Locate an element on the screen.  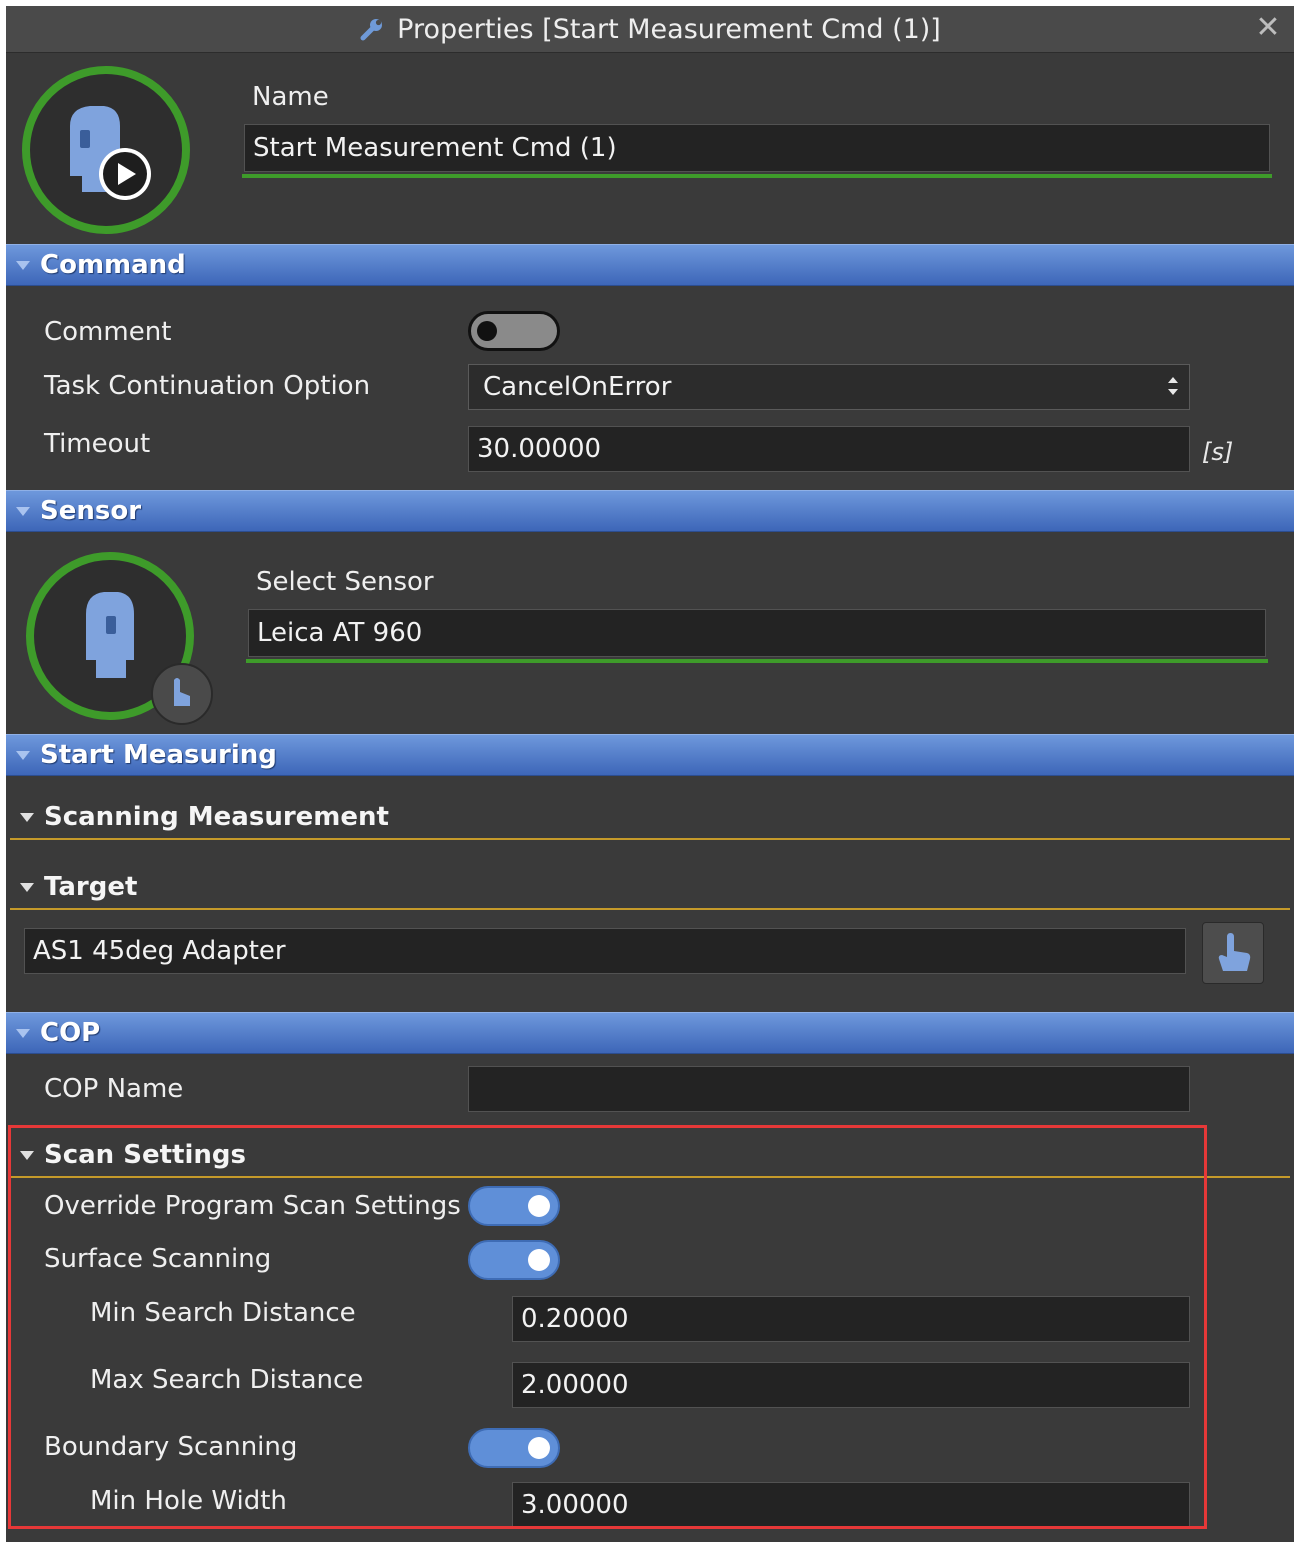
title-bar: Properties [Start Measurement Cmd (1)] ✕ is located at coordinates (650, 29).